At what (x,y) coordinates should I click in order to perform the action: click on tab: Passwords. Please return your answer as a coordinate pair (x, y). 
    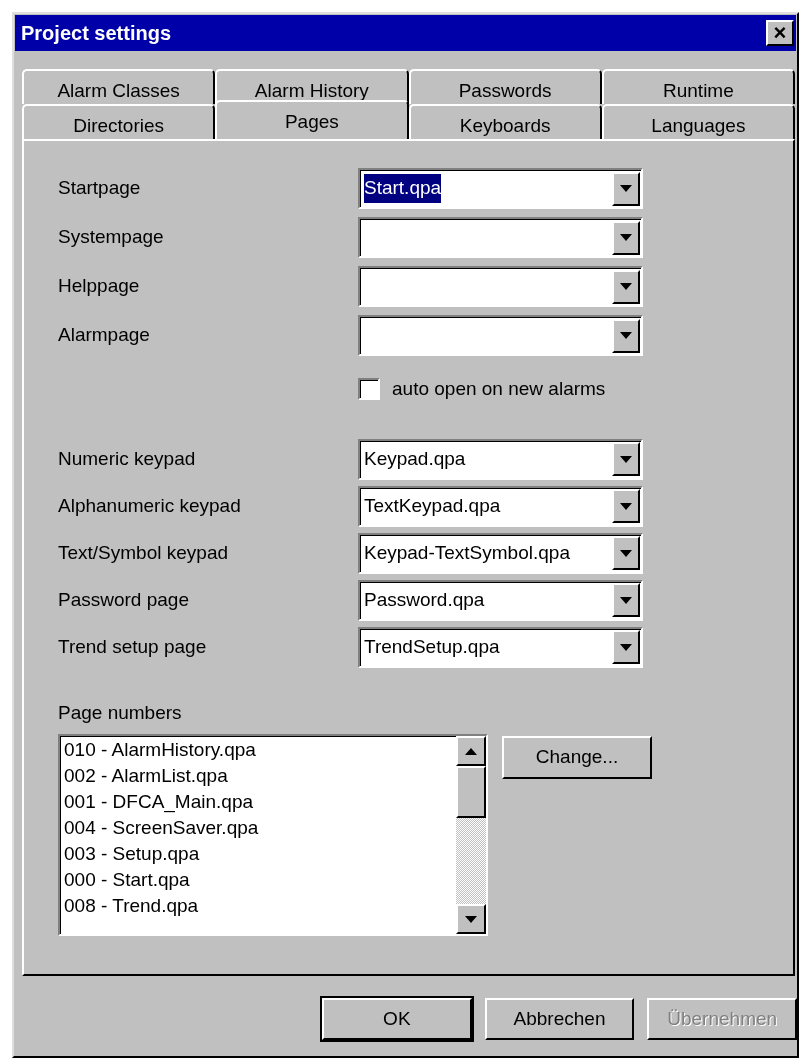
    Looking at the image, I should click on (505, 86).